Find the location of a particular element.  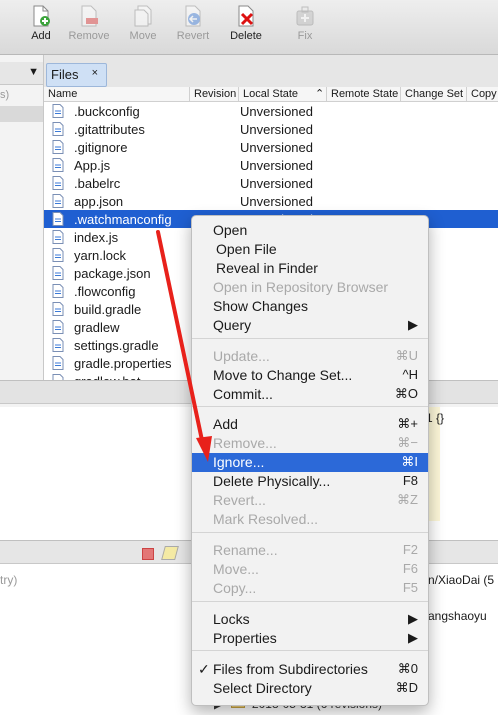

toolbar: Add Remove Move Revert Delete Fix is located at coordinates (249, 27).